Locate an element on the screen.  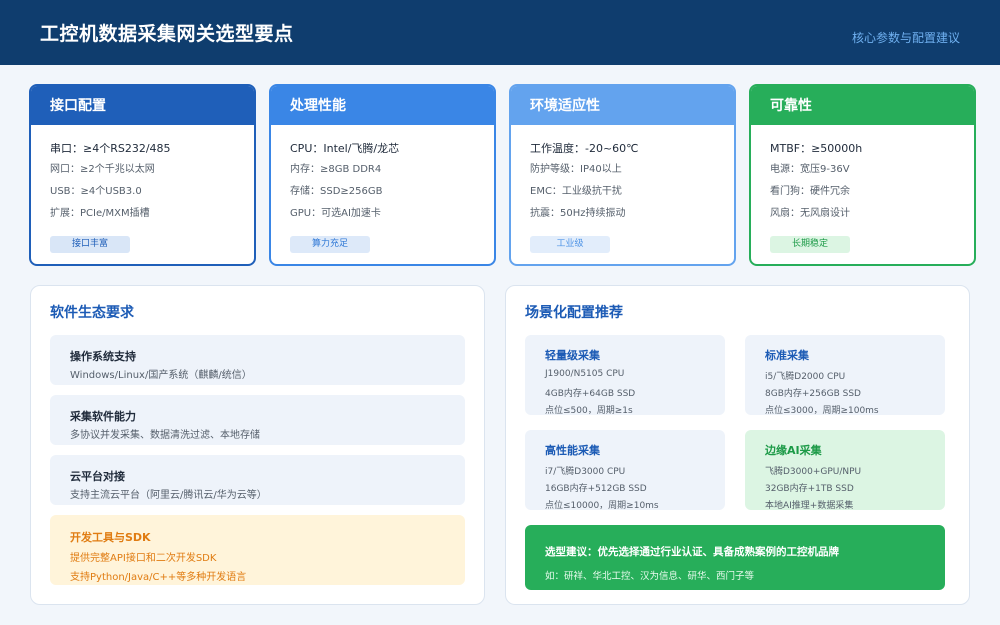
advice-desc: 如：研祥、华北工控、汉为信息、研华、西门子等 is located at coordinates (650, 576).